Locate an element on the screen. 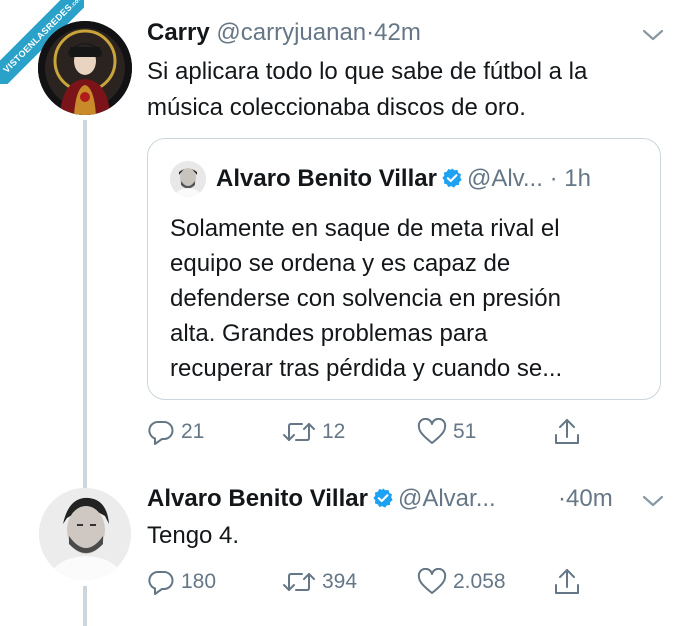 This screenshot has height=626, width=700. quoted-avatar-image is located at coordinates (188, 179).